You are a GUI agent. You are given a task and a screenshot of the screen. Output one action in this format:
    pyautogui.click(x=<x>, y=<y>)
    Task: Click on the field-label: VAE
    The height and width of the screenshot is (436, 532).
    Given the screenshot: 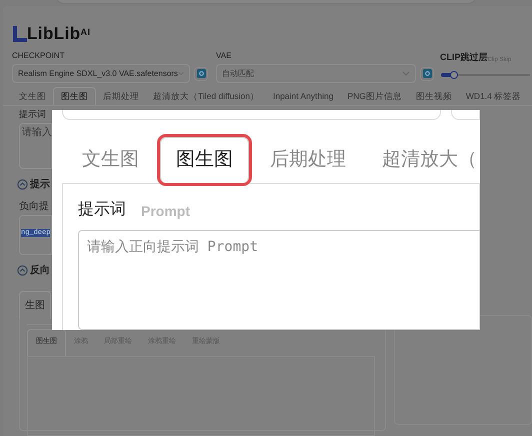 What is the action you would take?
    pyautogui.click(x=224, y=56)
    